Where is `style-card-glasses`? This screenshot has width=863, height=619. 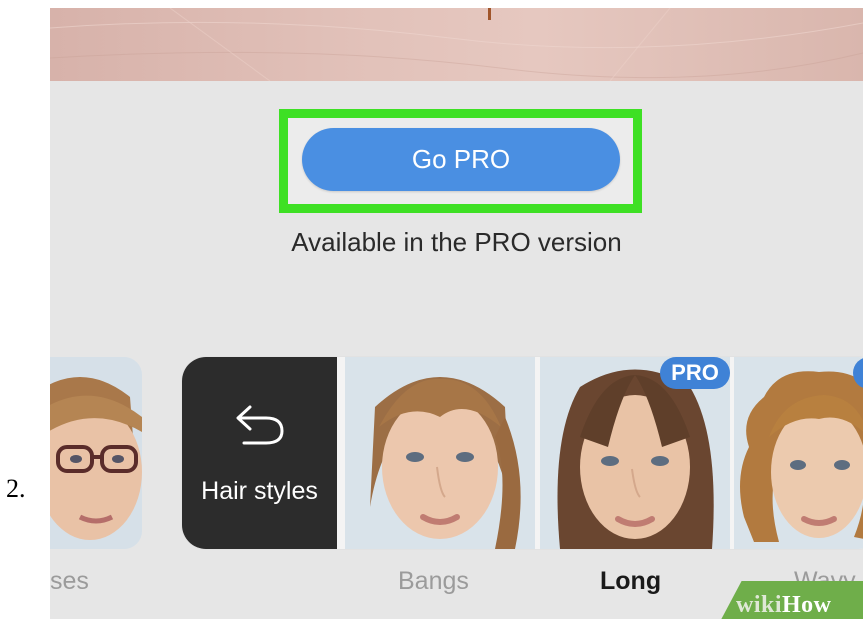
style-card-glasses is located at coordinates (96, 453).